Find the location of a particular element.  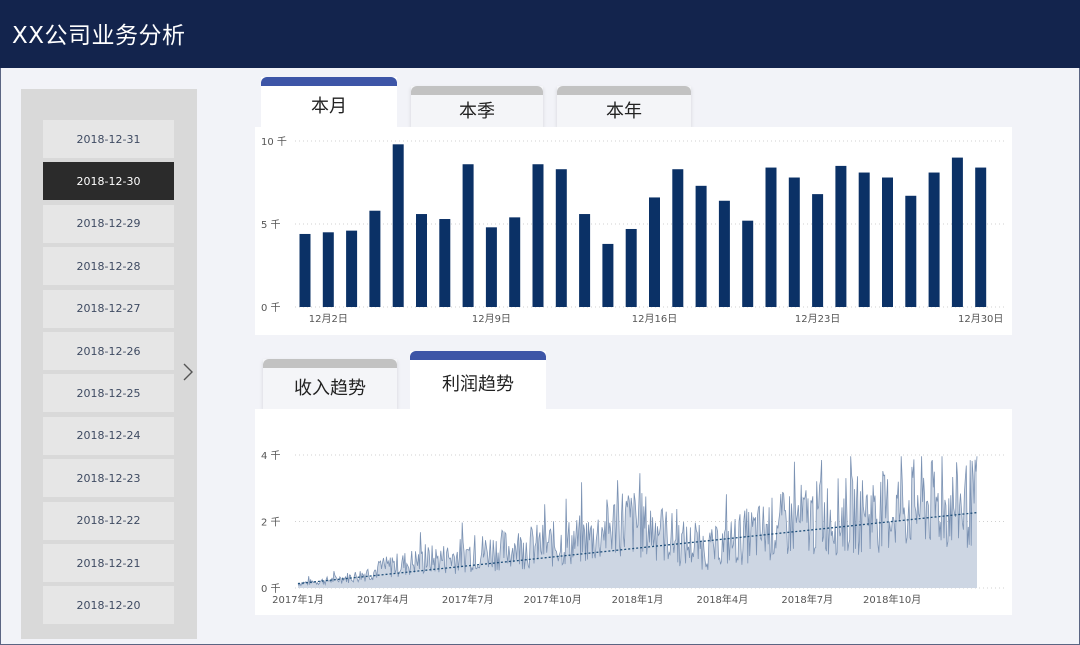

x-tick-label: 2018年7月 is located at coordinates (807, 599).